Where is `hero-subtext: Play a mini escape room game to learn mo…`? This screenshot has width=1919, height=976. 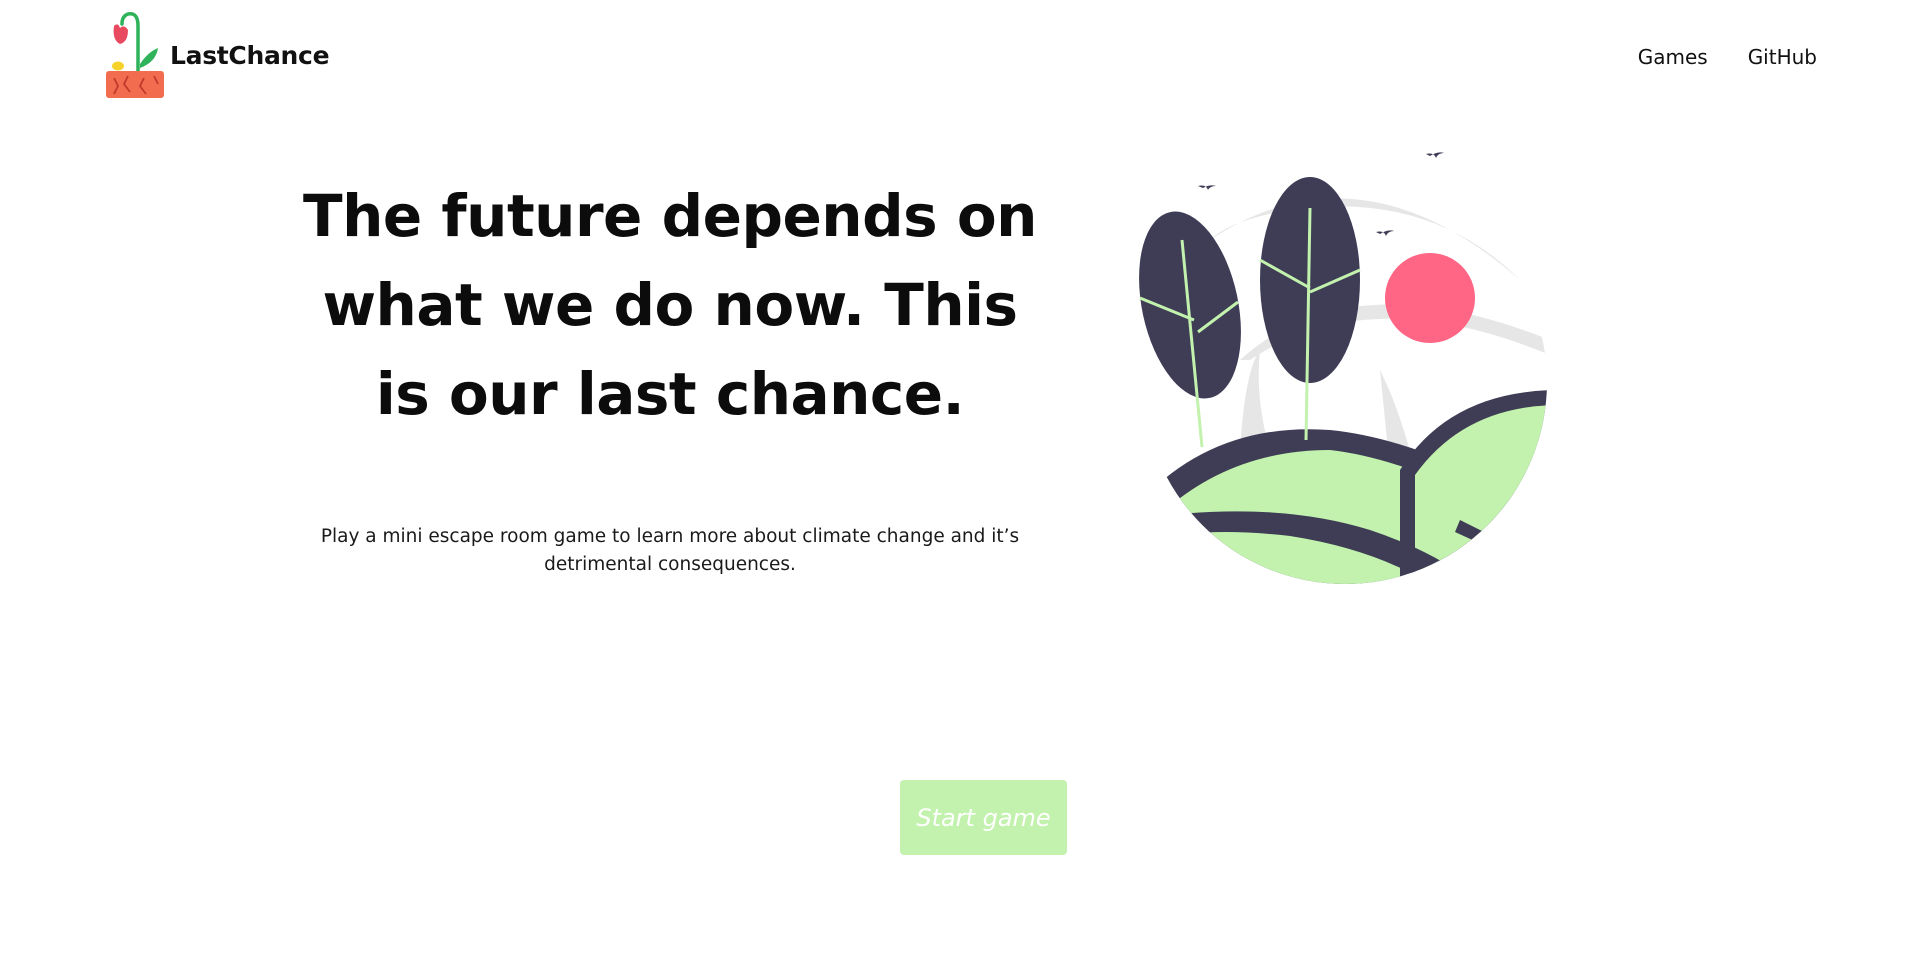
hero-subtext: Play a mini escape room game to learn mo… is located at coordinates (670, 550).